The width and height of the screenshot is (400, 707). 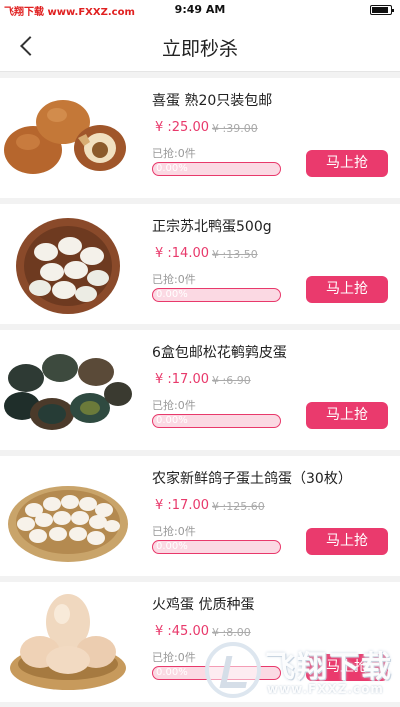 What do you see at coordinates (219, 353) in the screenshot?
I see `product-name: 6盒包邮松花鹌鹑皮蛋` at bounding box center [219, 353].